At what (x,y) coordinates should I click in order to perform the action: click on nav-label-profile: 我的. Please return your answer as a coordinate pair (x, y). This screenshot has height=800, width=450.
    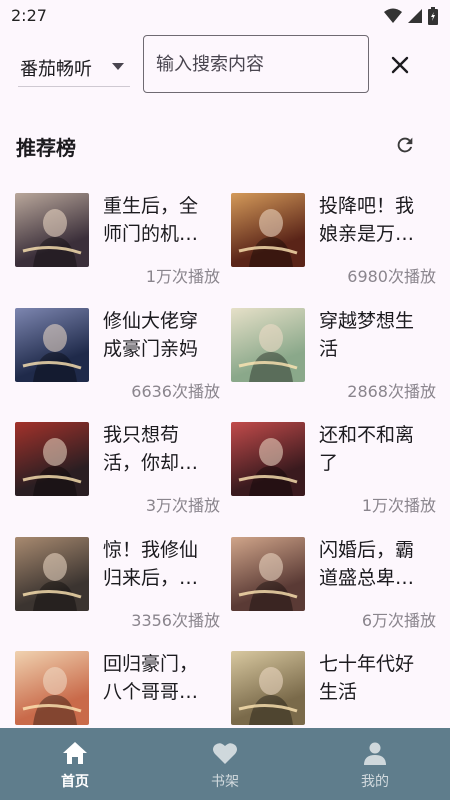
    Looking at the image, I should click on (375, 782).